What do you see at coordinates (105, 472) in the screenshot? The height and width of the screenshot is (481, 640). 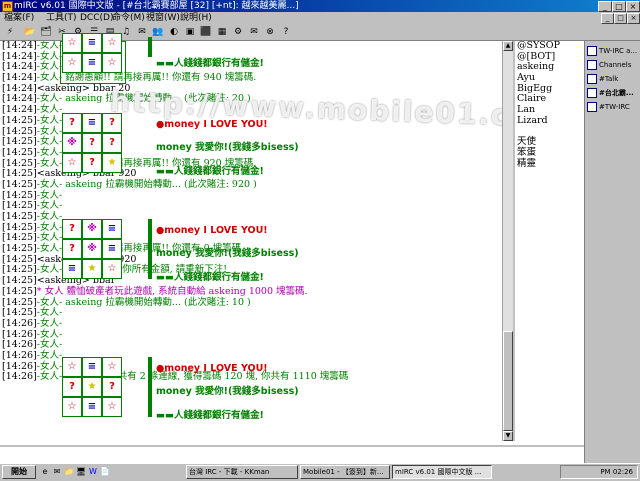 I see `document-icon: 📄` at bounding box center [105, 472].